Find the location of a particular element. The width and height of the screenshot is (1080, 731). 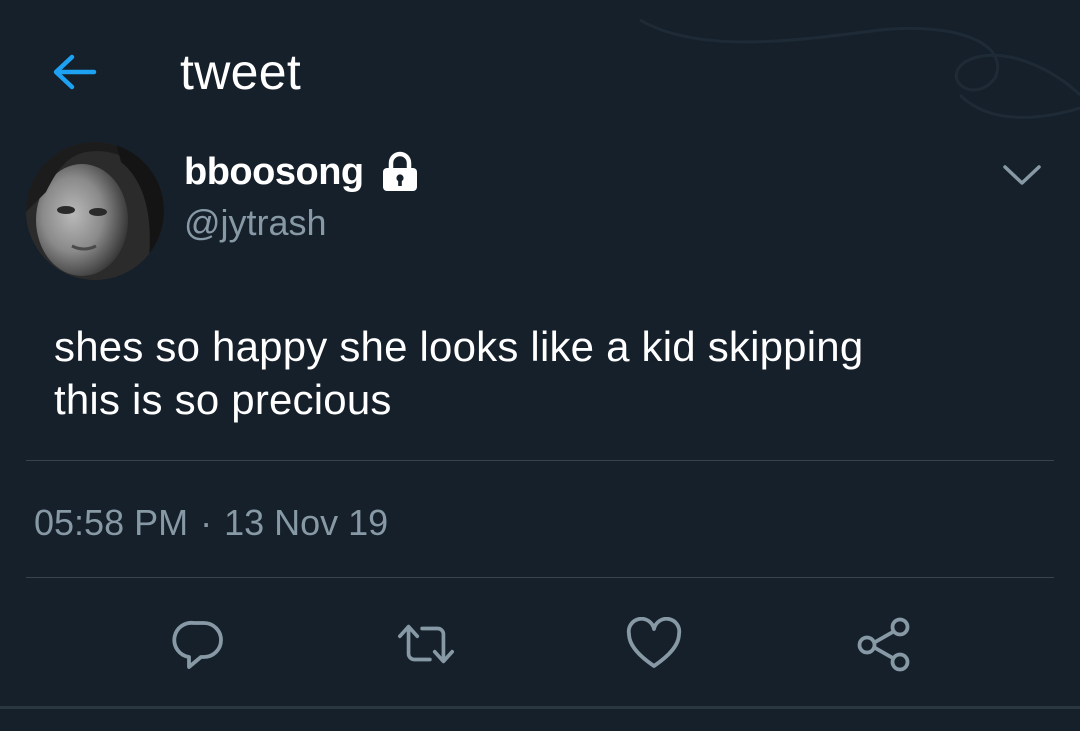

tweet-menu-button is located at coordinates (1022, 175).